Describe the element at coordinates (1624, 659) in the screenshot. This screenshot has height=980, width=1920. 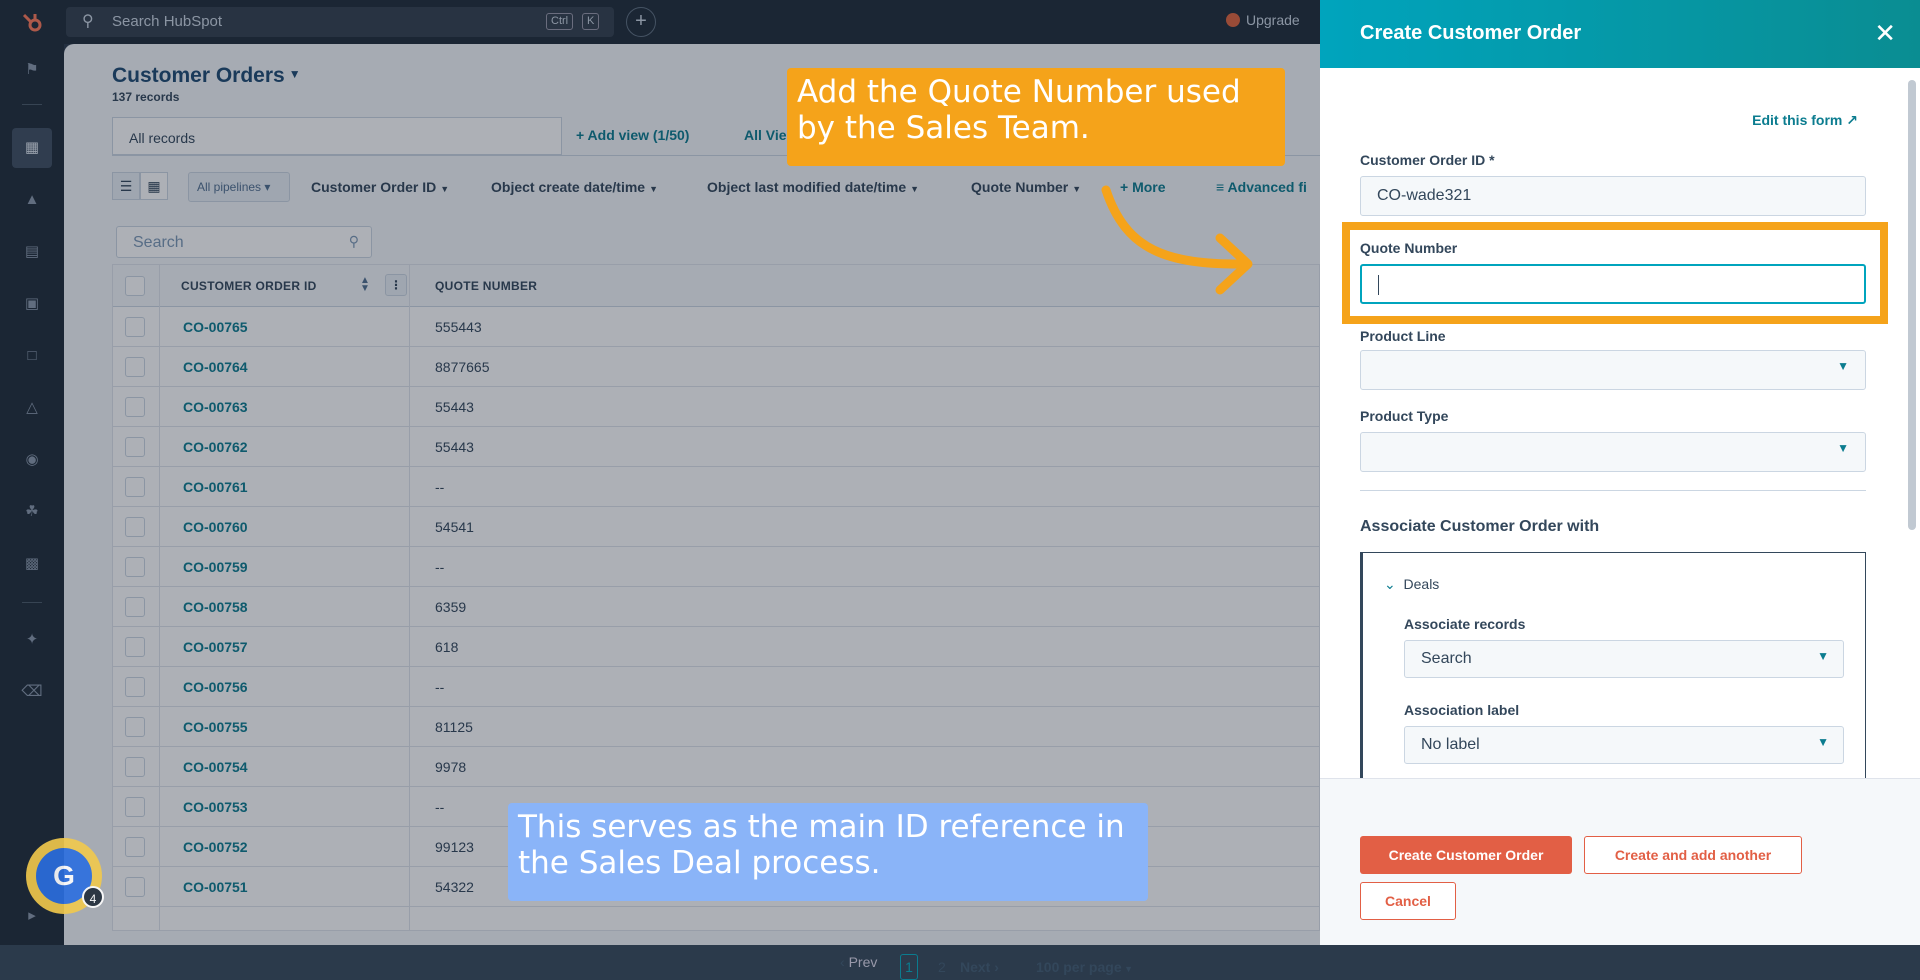
I see `associate-records-select: Search ▼` at that location.